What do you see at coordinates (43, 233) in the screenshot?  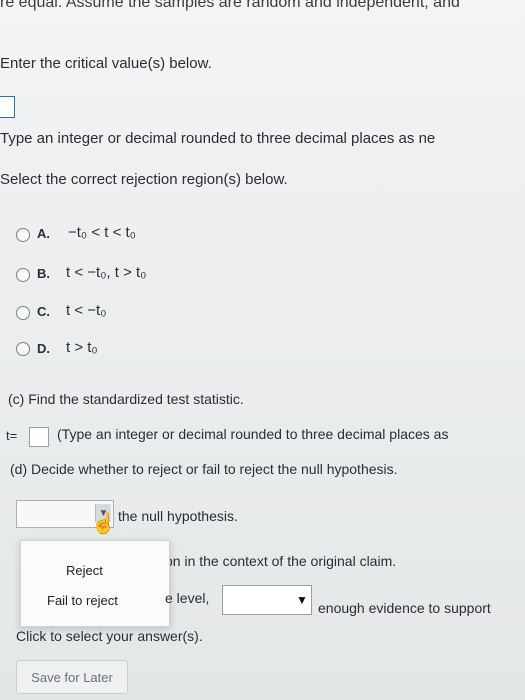 I see `option-a-letter: A.` at bounding box center [43, 233].